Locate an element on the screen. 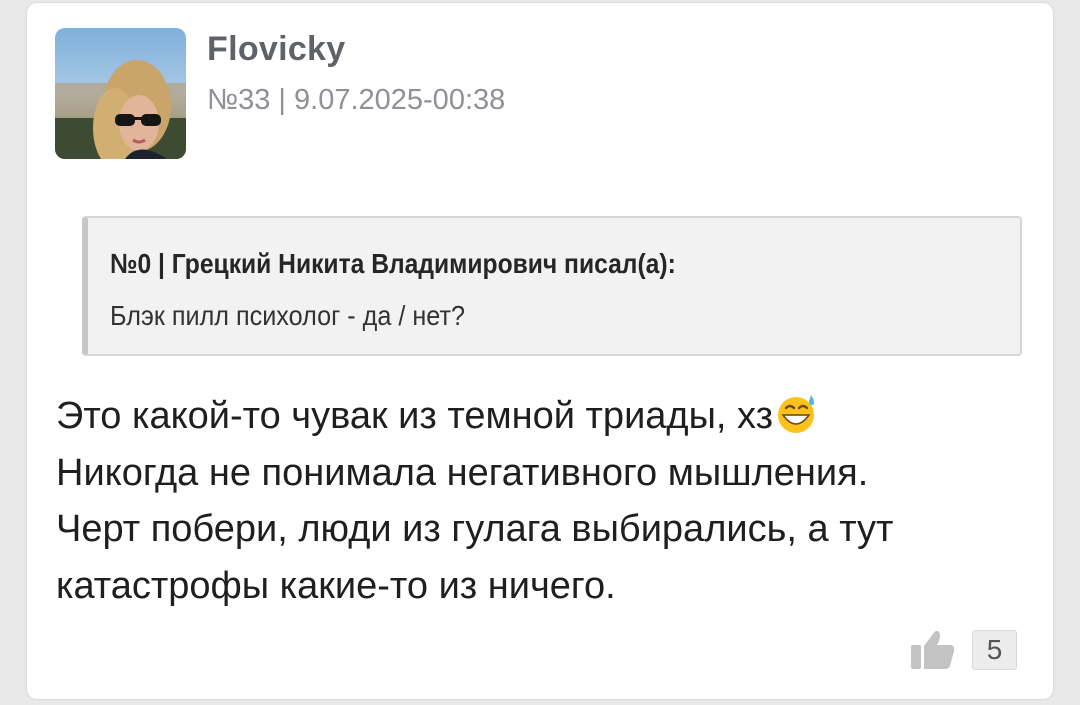 The width and height of the screenshot is (1080, 705). post-line: катастрофы какие-то из ничего. is located at coordinates (336, 585).